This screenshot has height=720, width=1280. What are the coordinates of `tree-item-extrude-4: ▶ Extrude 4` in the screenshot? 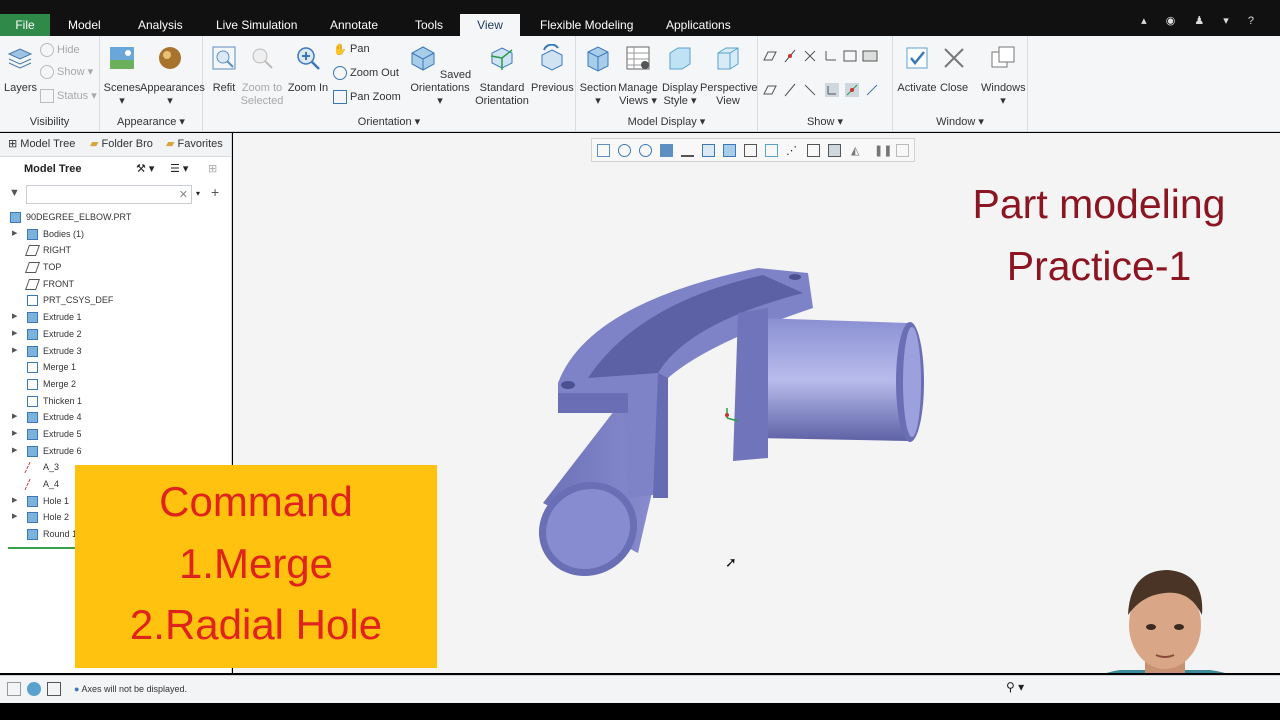 It's located at (116, 417).